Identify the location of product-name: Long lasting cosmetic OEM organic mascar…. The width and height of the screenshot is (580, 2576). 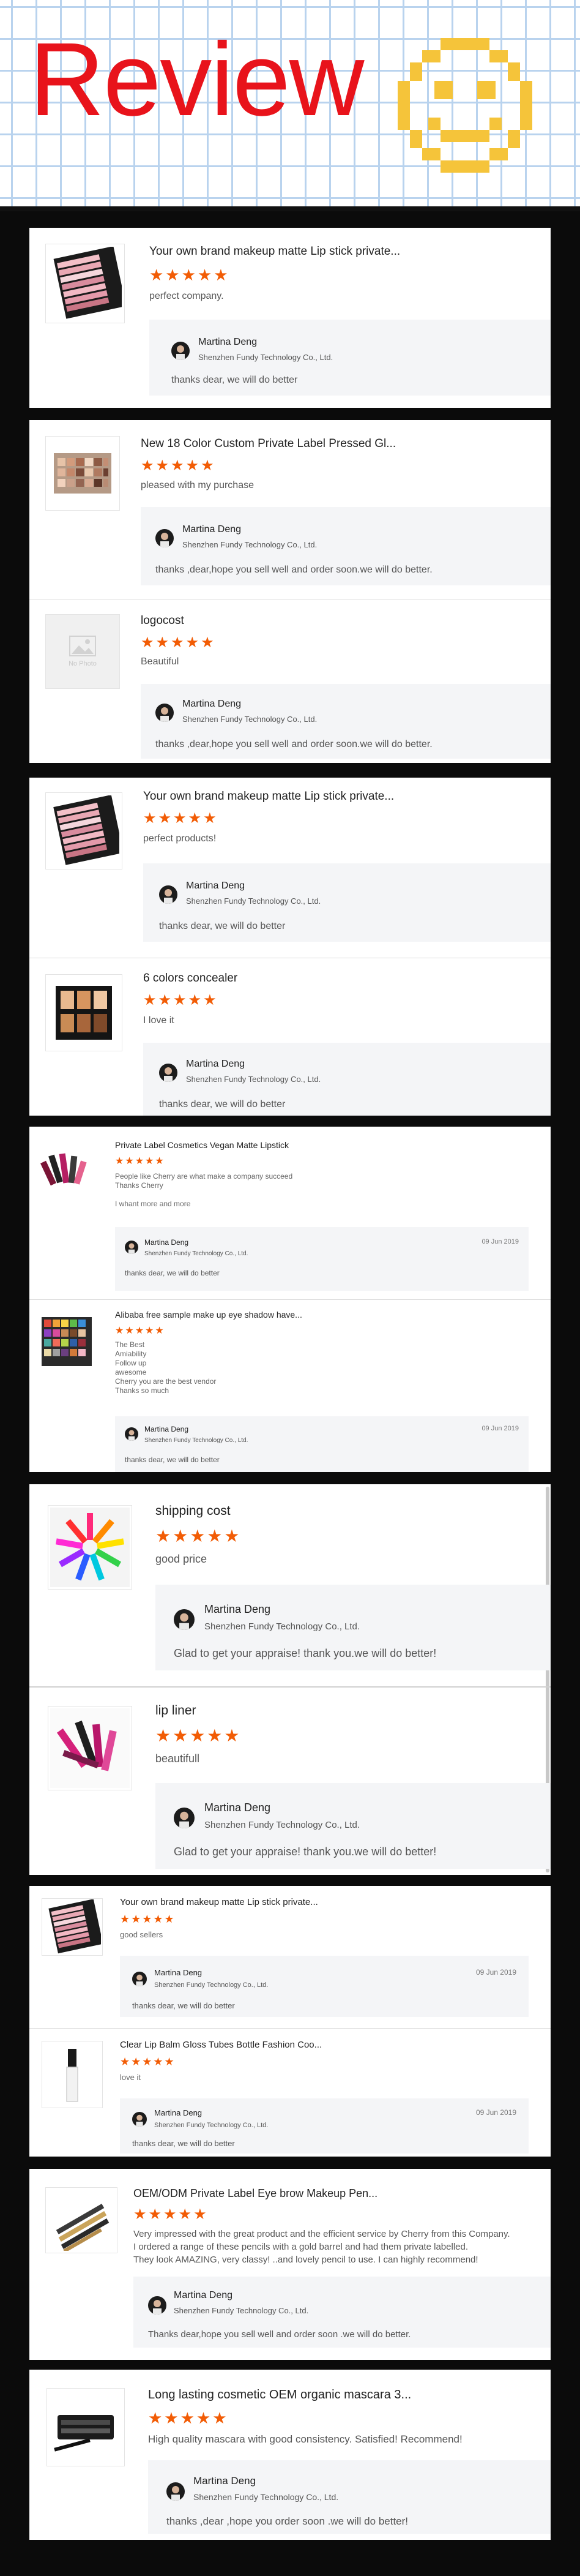
(279, 2395).